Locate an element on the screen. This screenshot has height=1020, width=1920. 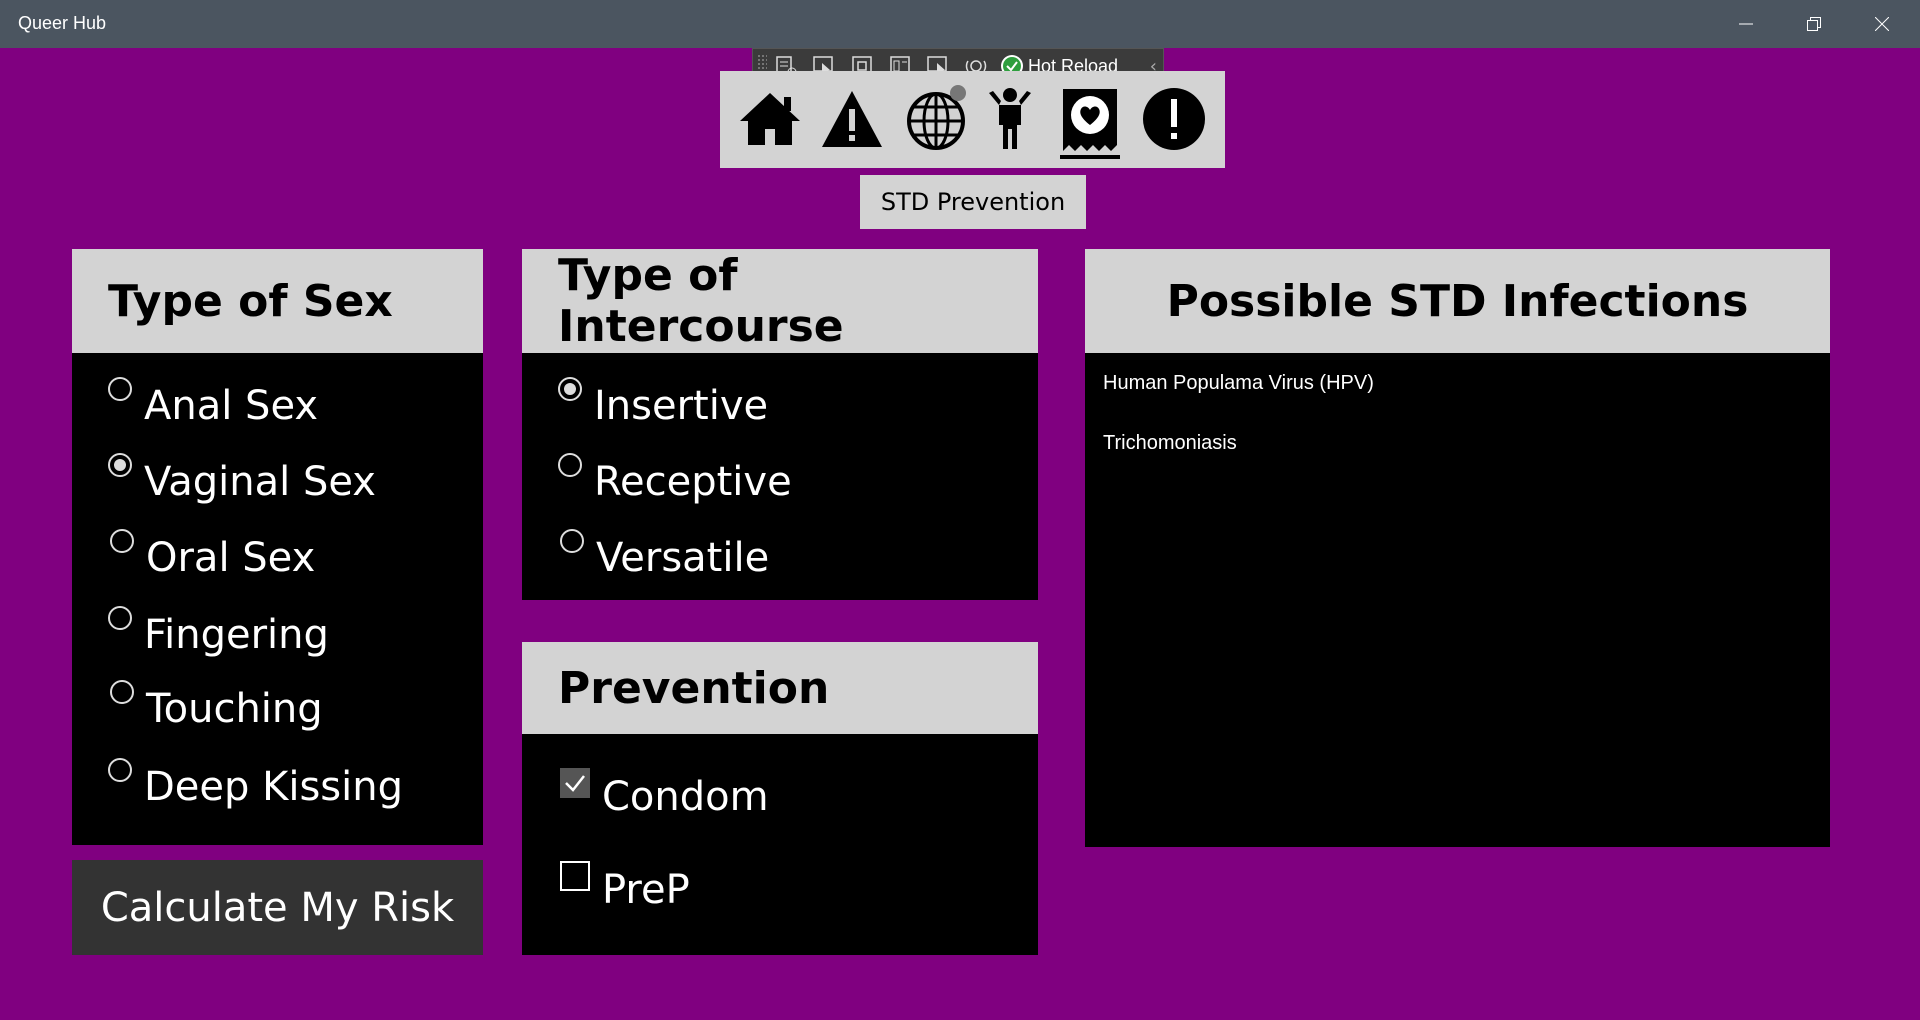
radio-oral-sex: Oral Sex is located at coordinates (213, 555).